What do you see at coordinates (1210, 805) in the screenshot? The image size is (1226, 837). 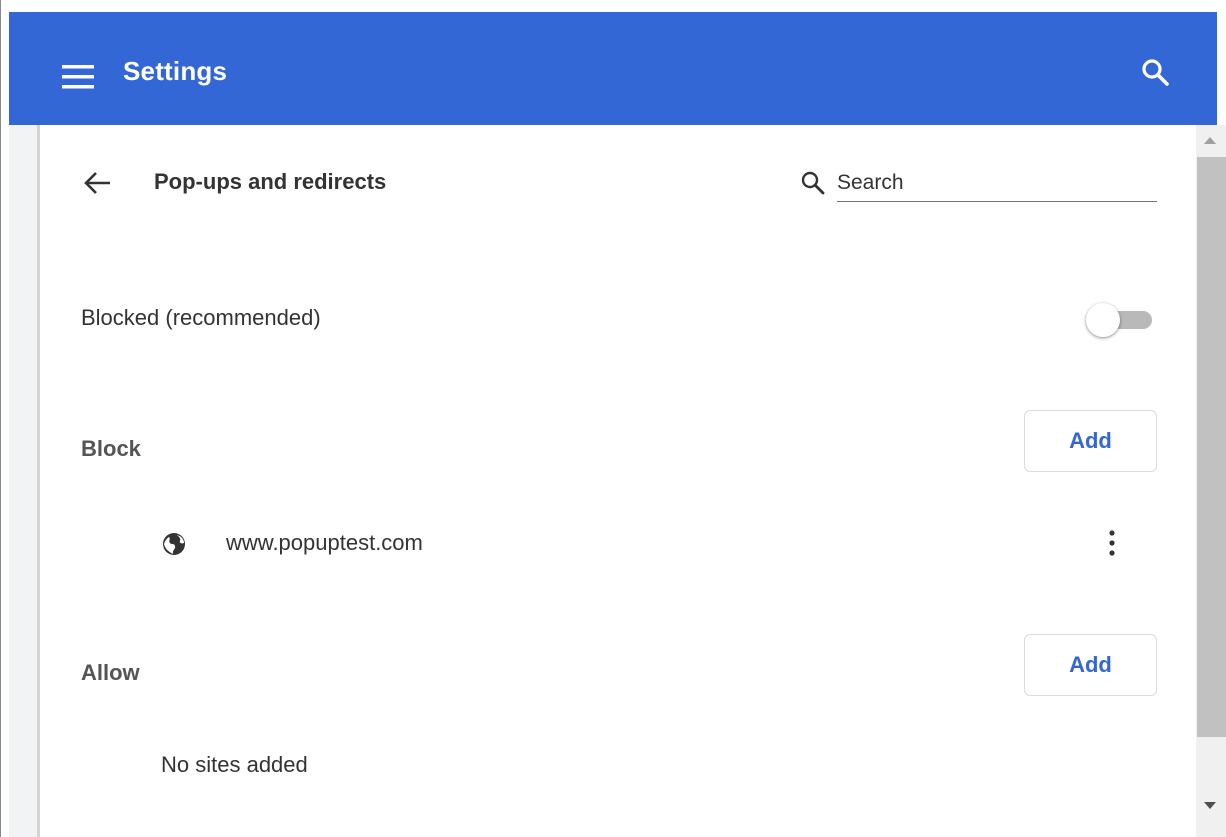 I see `scroll-down-arrow-icon` at bounding box center [1210, 805].